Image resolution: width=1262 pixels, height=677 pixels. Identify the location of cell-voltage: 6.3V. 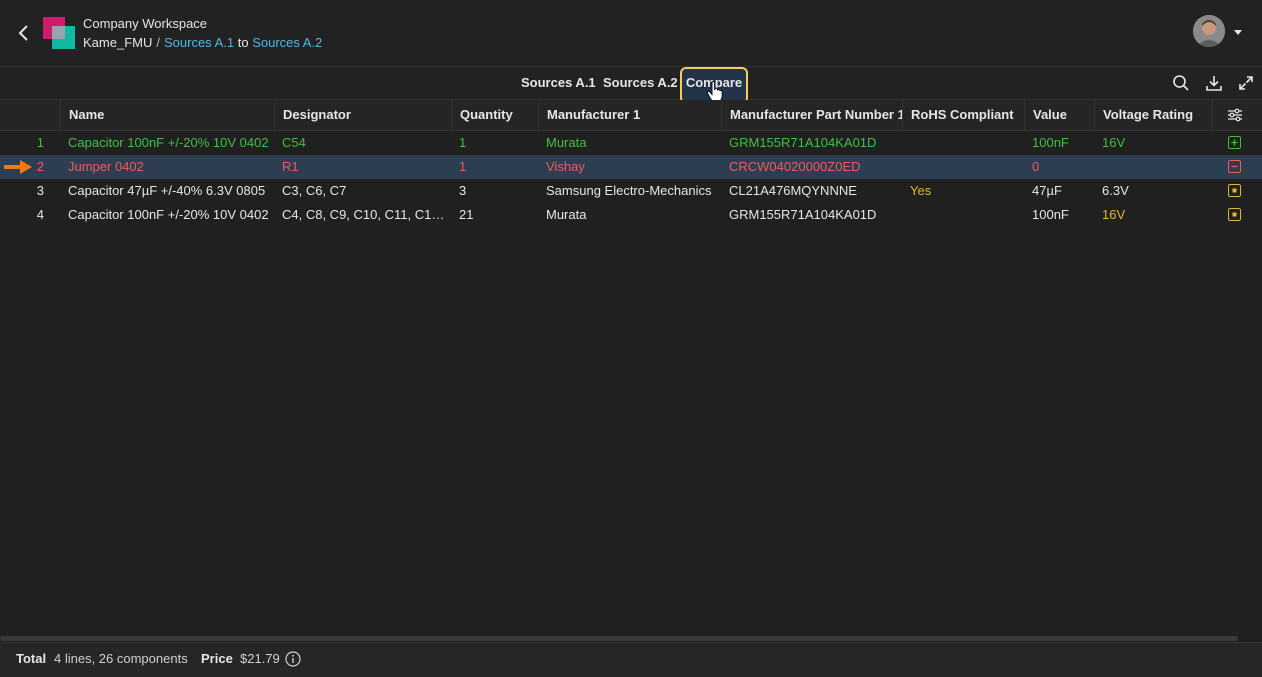
(1115, 190).